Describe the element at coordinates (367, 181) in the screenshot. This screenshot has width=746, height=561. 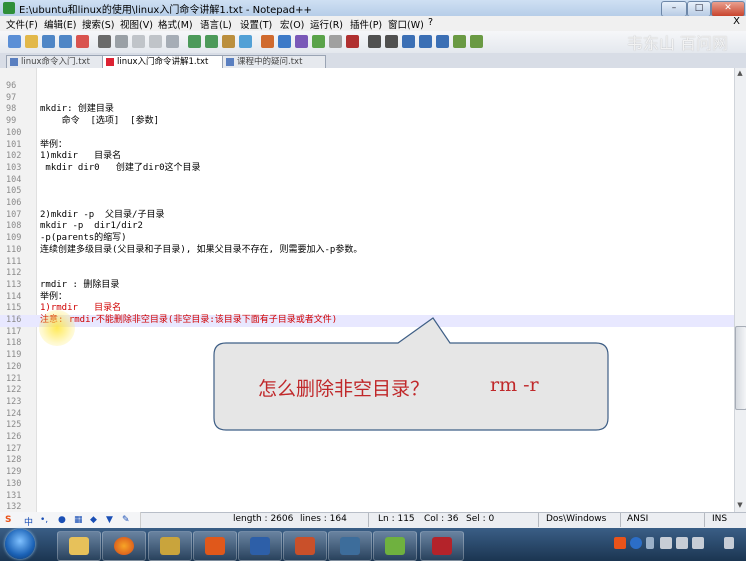
I see `editor-line: 104` at that location.